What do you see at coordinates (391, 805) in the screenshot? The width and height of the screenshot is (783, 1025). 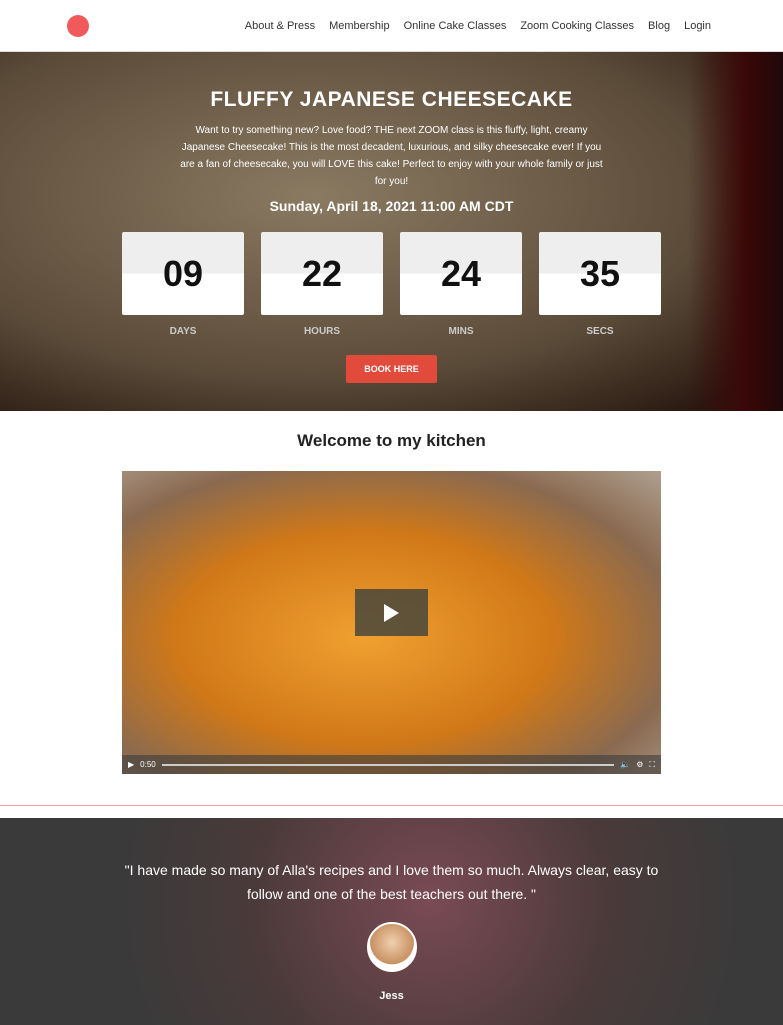 I see `divider` at bounding box center [391, 805].